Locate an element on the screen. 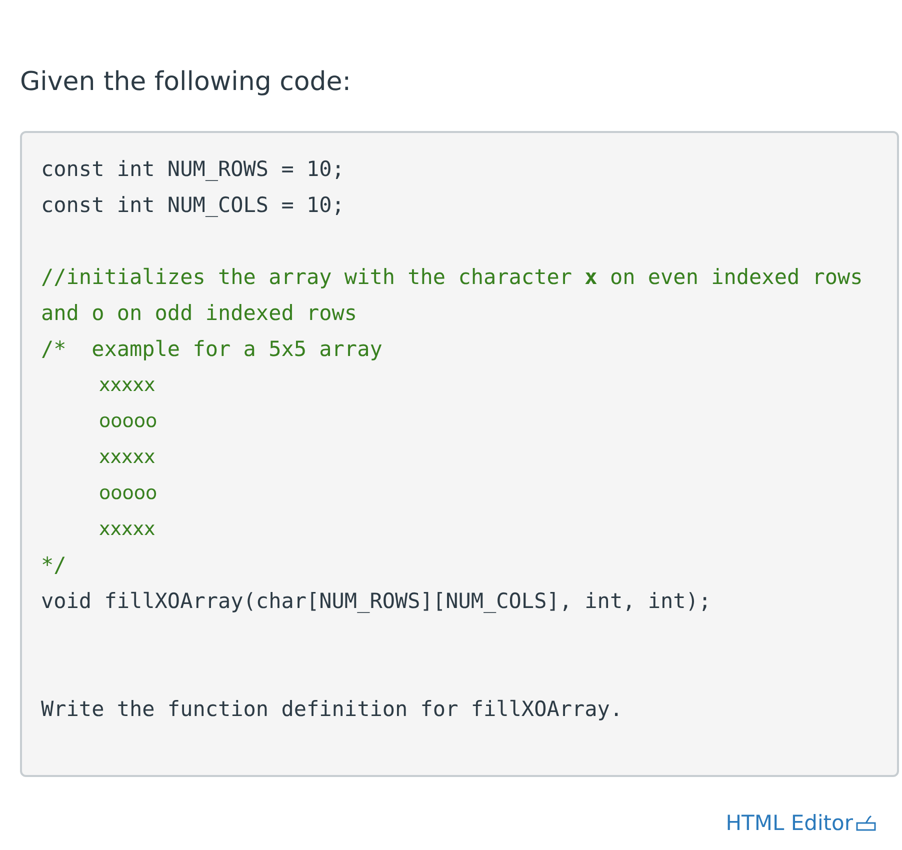 Image resolution: width=902 pixels, height=850 pixels. code-line: void fillXOArray(char[NUM_ROWS][NUM_COLS], int, int); is located at coordinates (376, 601).